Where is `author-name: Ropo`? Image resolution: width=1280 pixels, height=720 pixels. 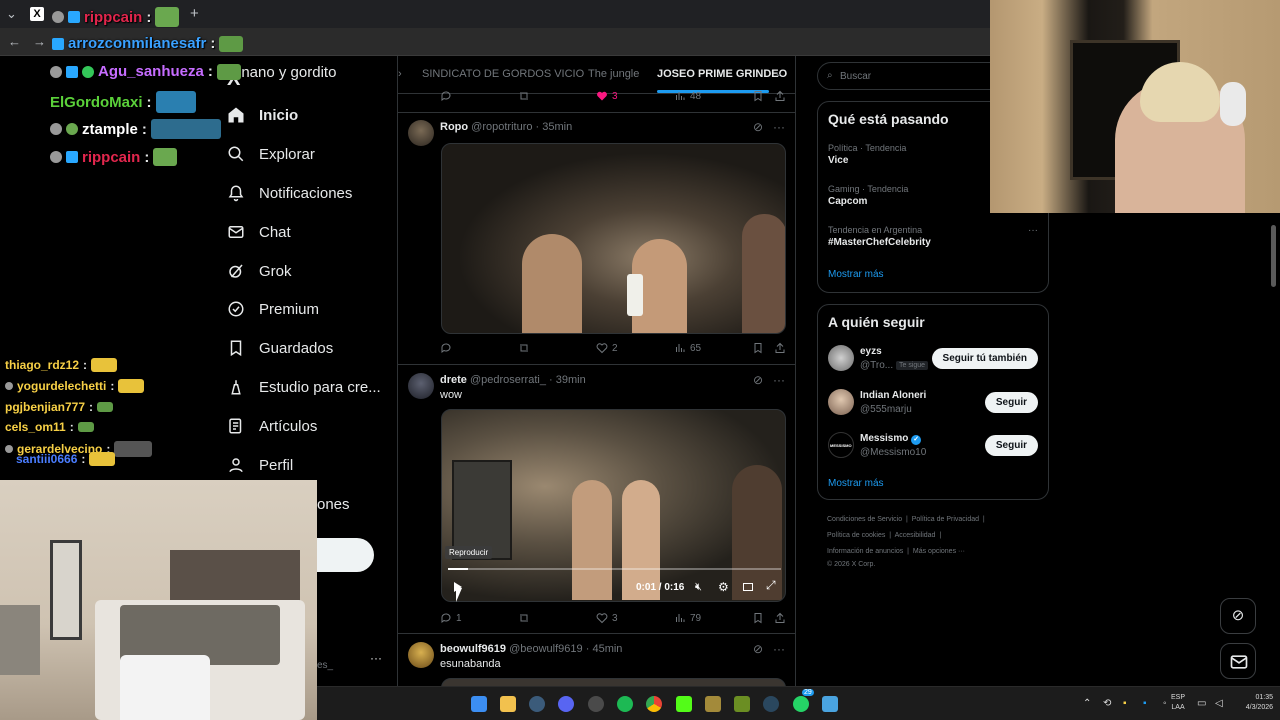 author-name: Ropo is located at coordinates (454, 127).